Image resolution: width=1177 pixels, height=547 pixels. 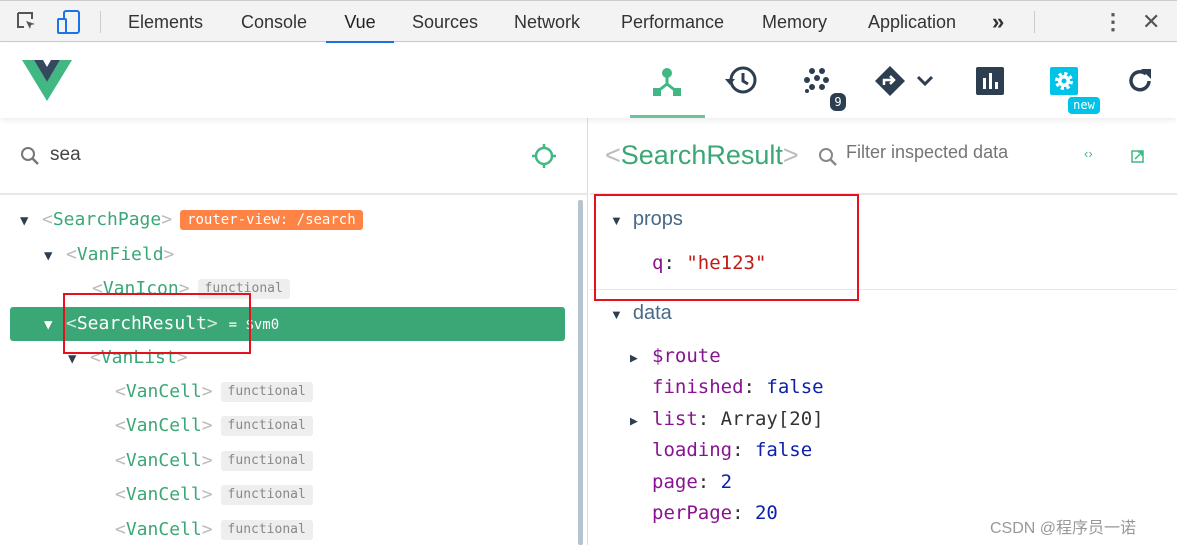 What do you see at coordinates (990, 81) in the screenshot?
I see `performance-chart-icon` at bounding box center [990, 81].